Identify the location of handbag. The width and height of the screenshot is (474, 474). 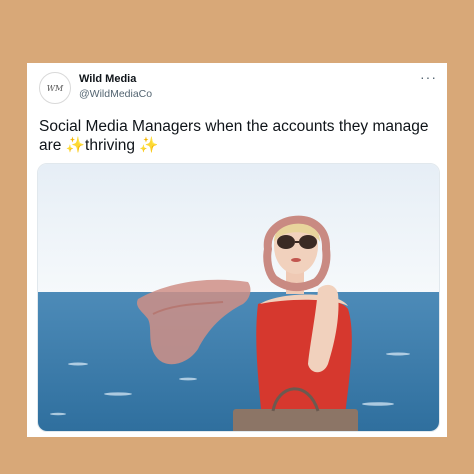
(295, 420).